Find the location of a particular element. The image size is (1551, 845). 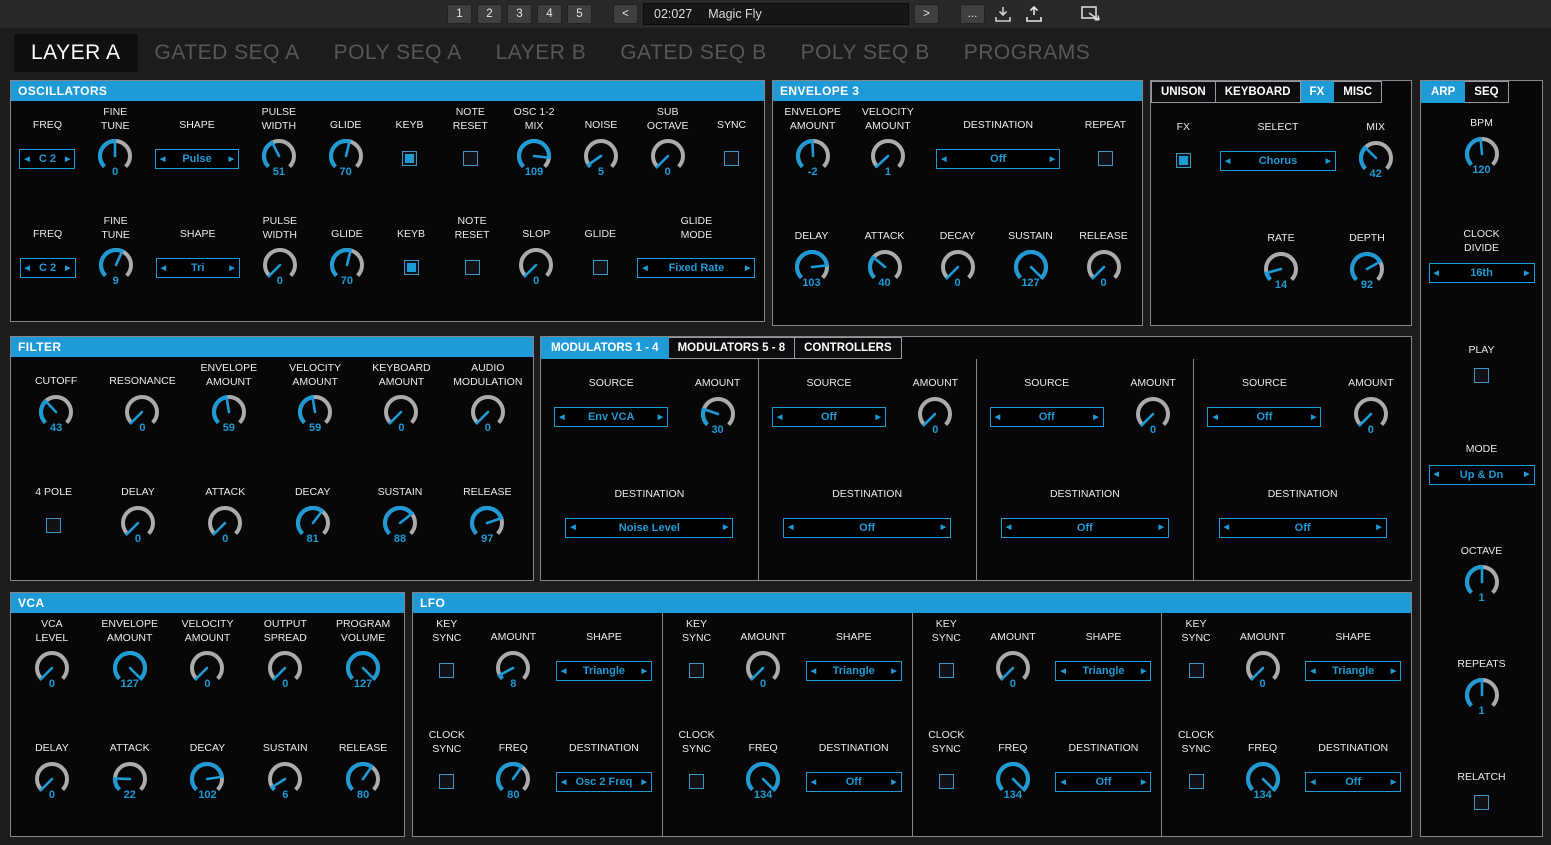

vca-decay-knob is located at coordinates (207, 776).